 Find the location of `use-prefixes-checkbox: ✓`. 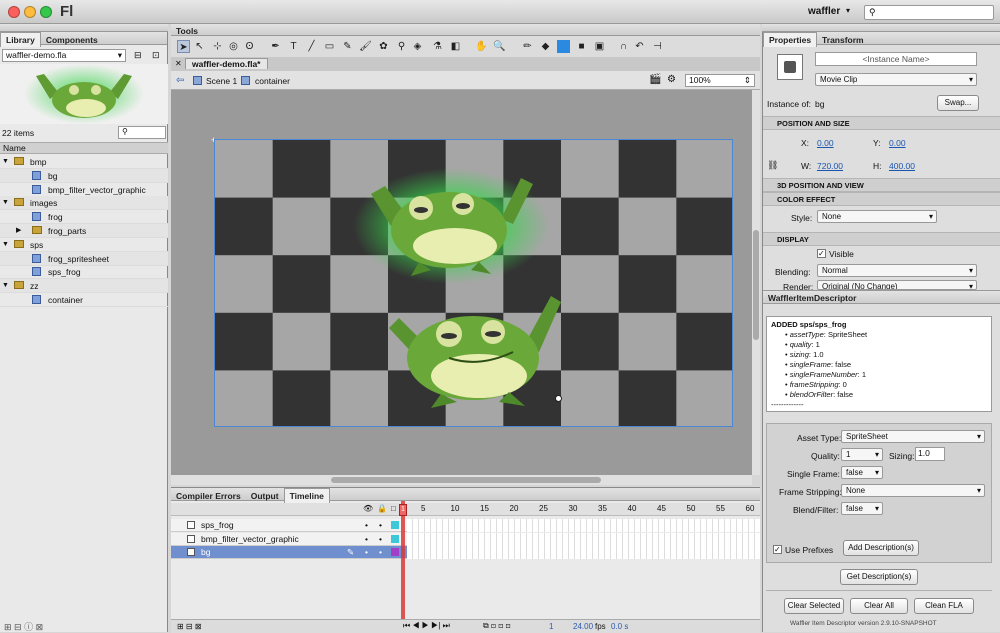

use-prefixes-checkbox: ✓ is located at coordinates (777, 549).